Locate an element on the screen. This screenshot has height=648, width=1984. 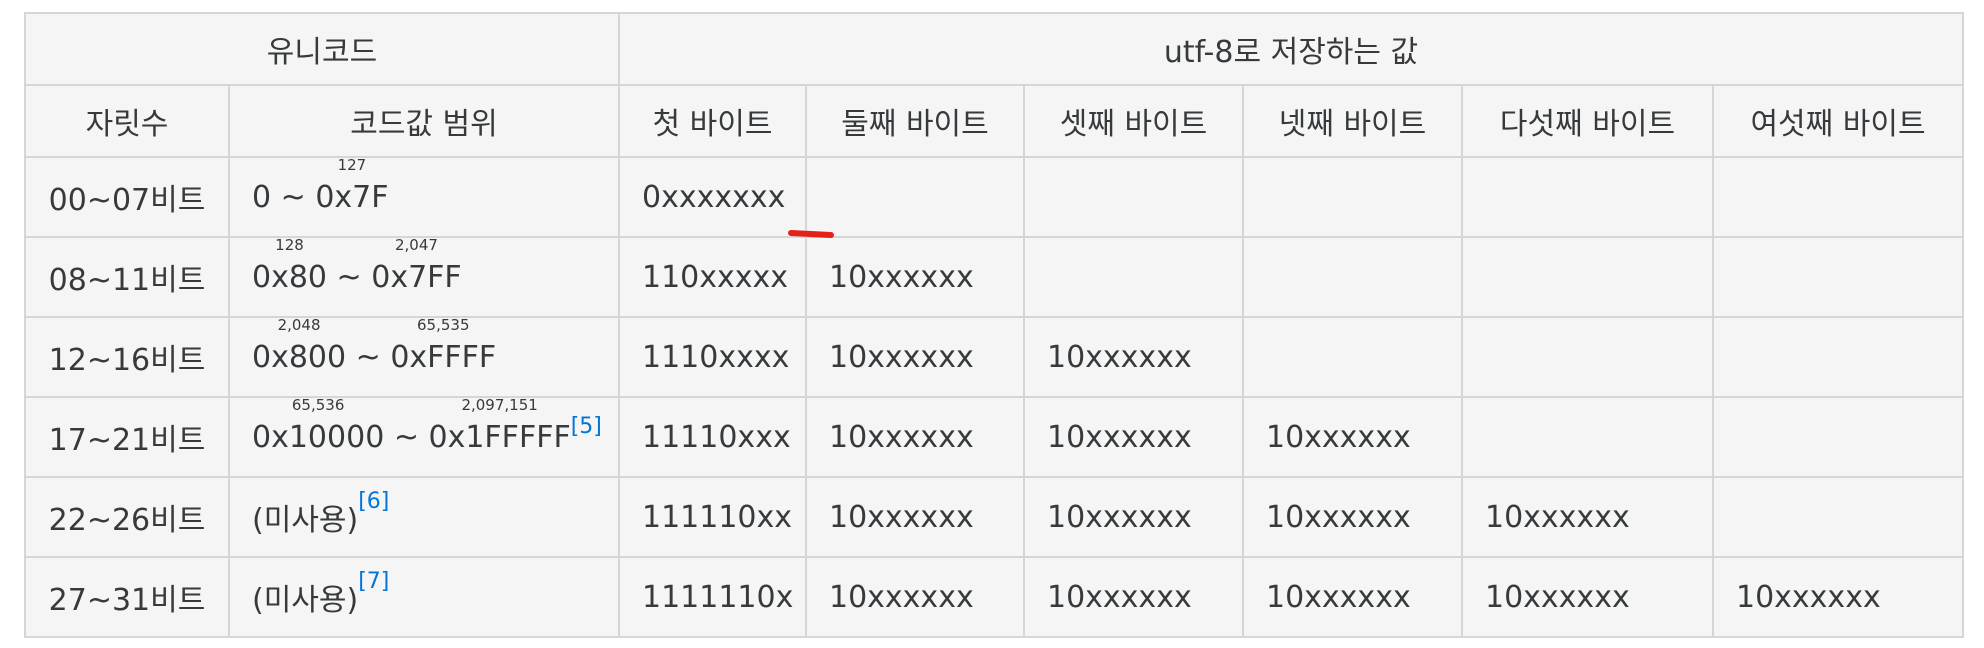
range-cell: (미사용)[7] is located at coordinates (424, 597).